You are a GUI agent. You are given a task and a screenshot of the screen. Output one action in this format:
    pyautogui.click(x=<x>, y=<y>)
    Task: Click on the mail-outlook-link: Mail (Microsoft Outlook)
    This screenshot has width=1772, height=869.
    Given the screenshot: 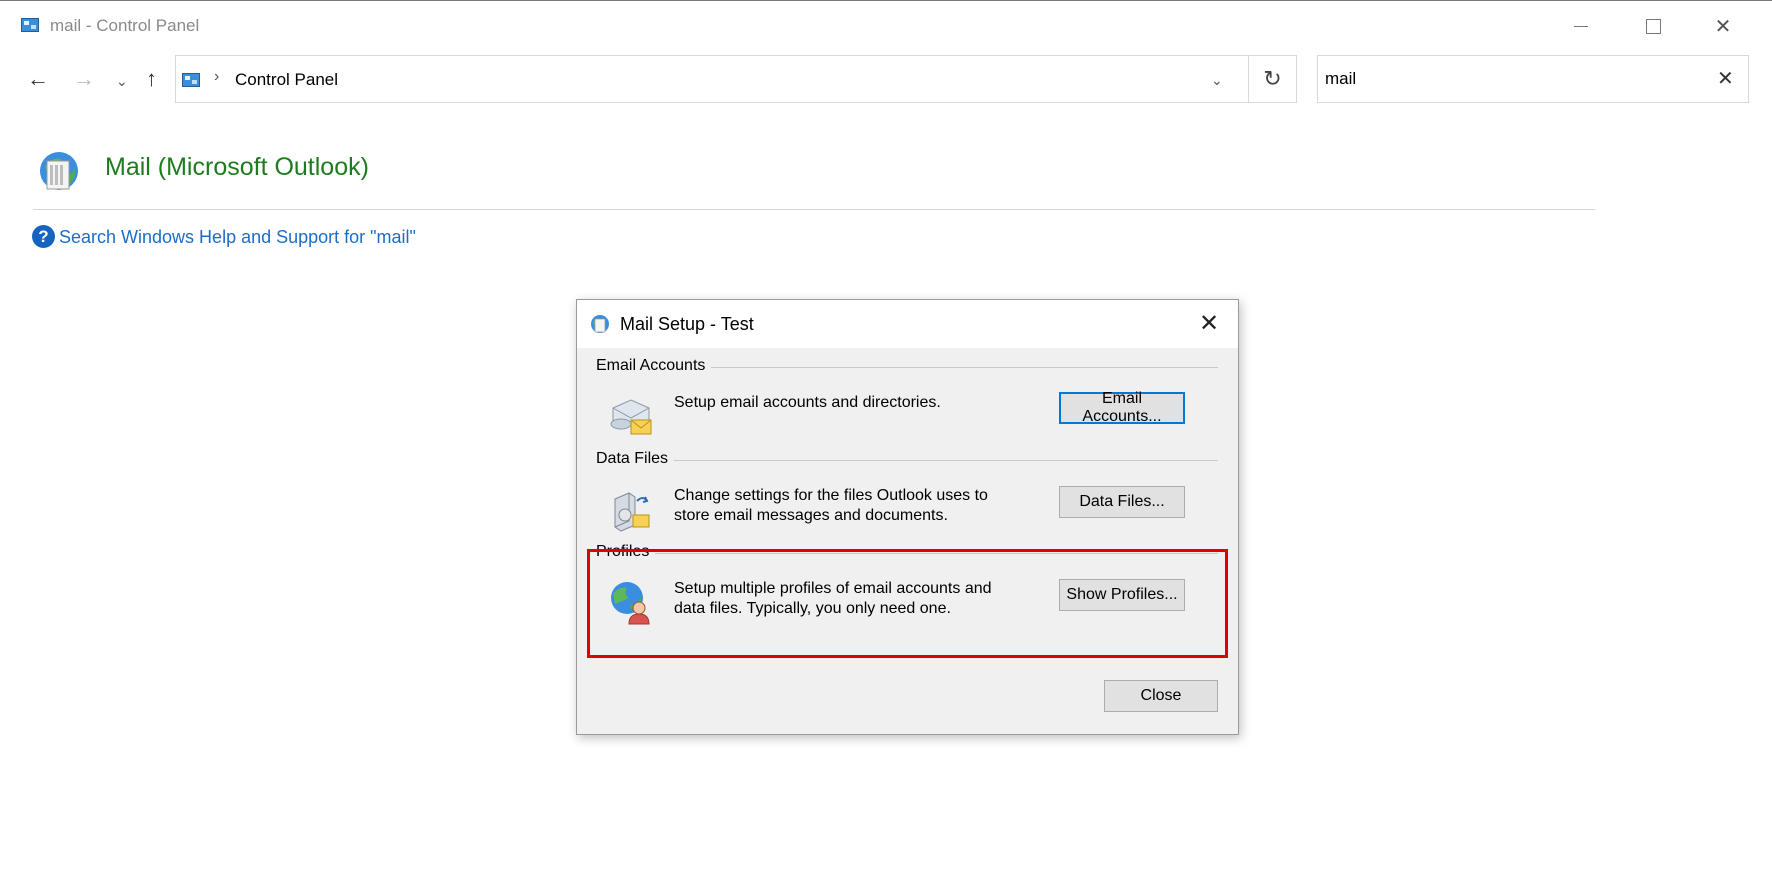 What is the action you would take?
    pyautogui.click(x=237, y=167)
    